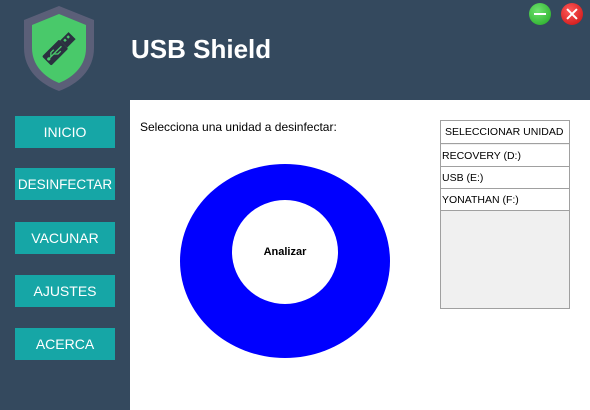  What do you see at coordinates (65, 238) in the screenshot?
I see `nav-vacunar-button: VACUNAR` at bounding box center [65, 238].